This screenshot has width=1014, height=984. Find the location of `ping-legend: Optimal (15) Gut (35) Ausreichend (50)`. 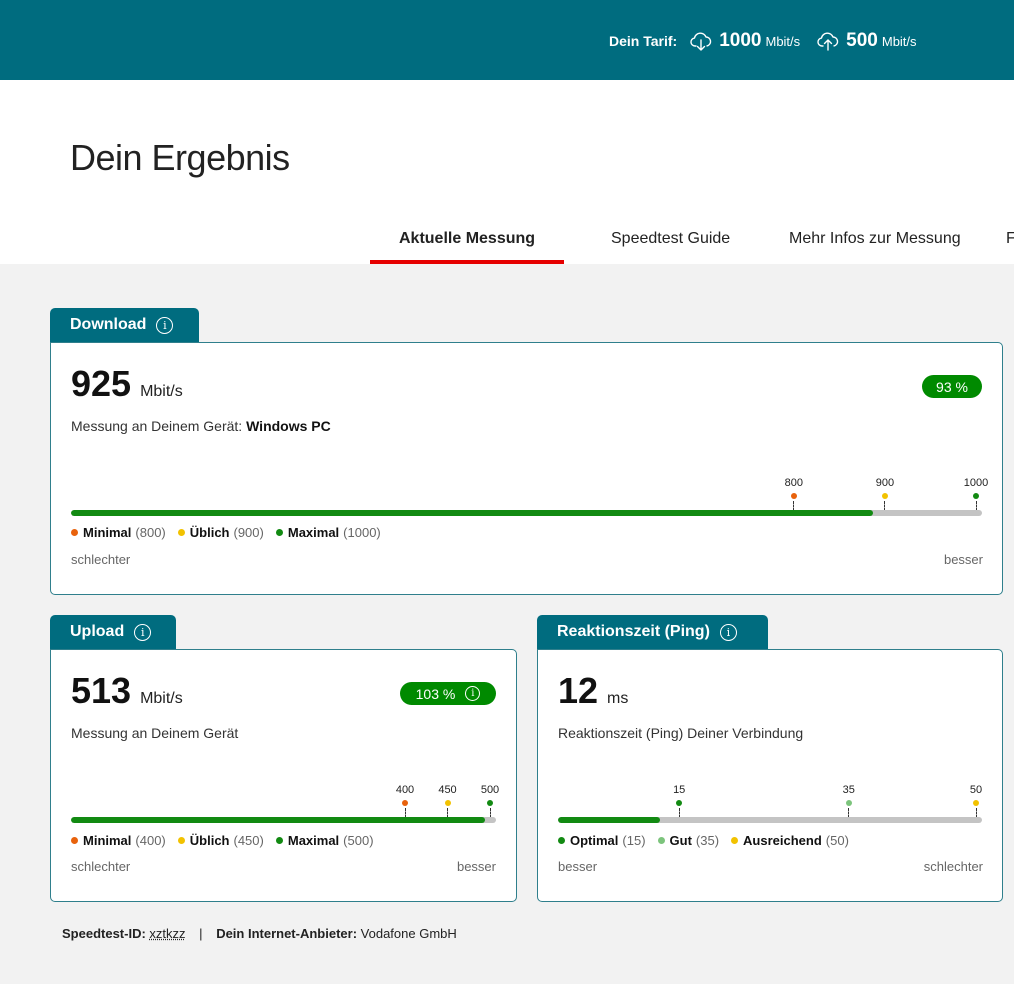

ping-legend: Optimal (15) Gut (35) Ausreichend (50) is located at coordinates (709, 840).